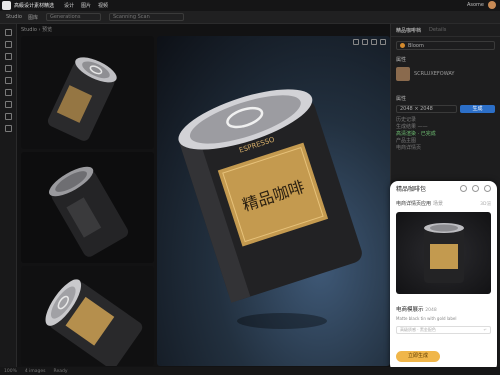 Image resolution: width=500 pixels, height=375 pixels. What do you see at coordinates (250, 17) in the screenshot?
I see `toolbar: Studio 图库 Generations Scanning Scan` at bounding box center [250, 17].